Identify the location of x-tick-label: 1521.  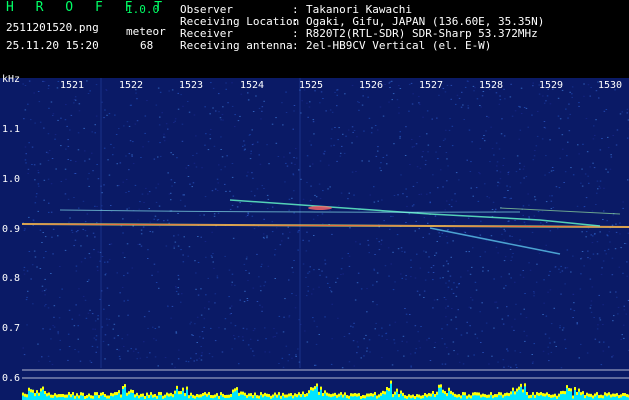
(72, 85).